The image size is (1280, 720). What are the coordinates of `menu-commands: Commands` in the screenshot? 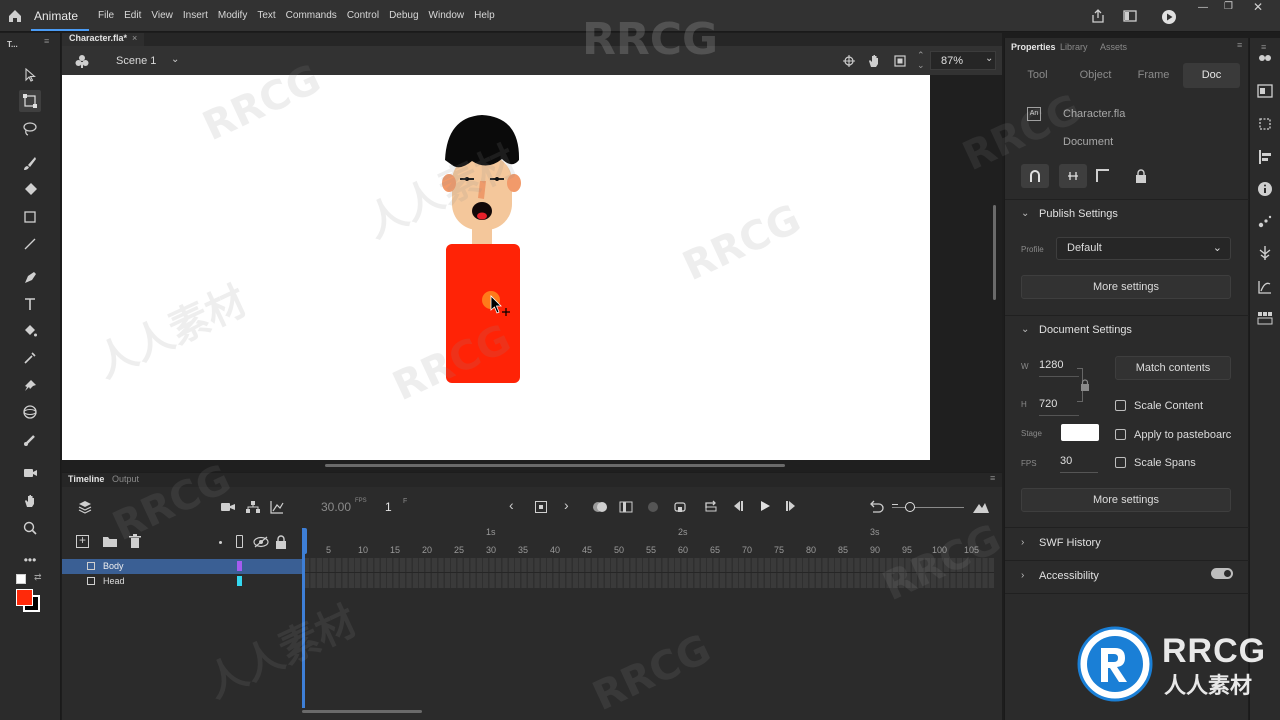 It's located at (311, 15).